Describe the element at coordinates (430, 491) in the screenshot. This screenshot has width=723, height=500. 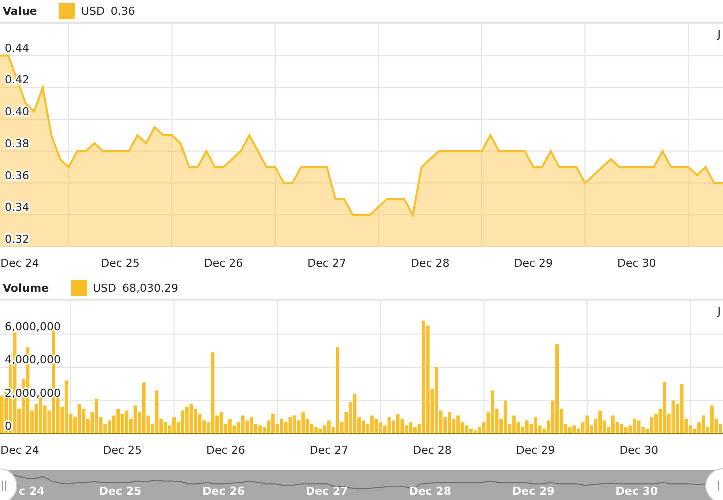
I see `navigator-label: Dec 28` at that location.